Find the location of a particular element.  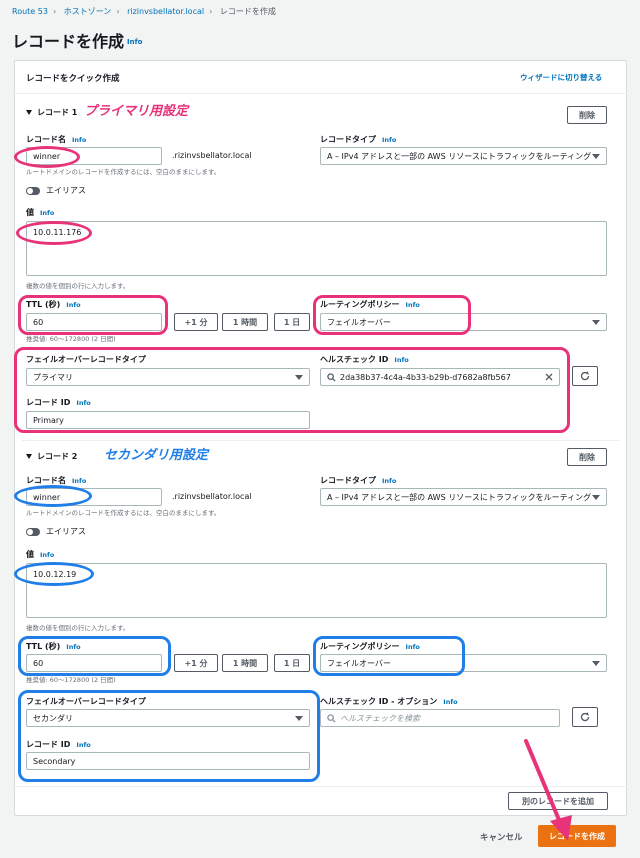

record1-type-label: レコードタイプ Info is located at coordinates (358, 139).